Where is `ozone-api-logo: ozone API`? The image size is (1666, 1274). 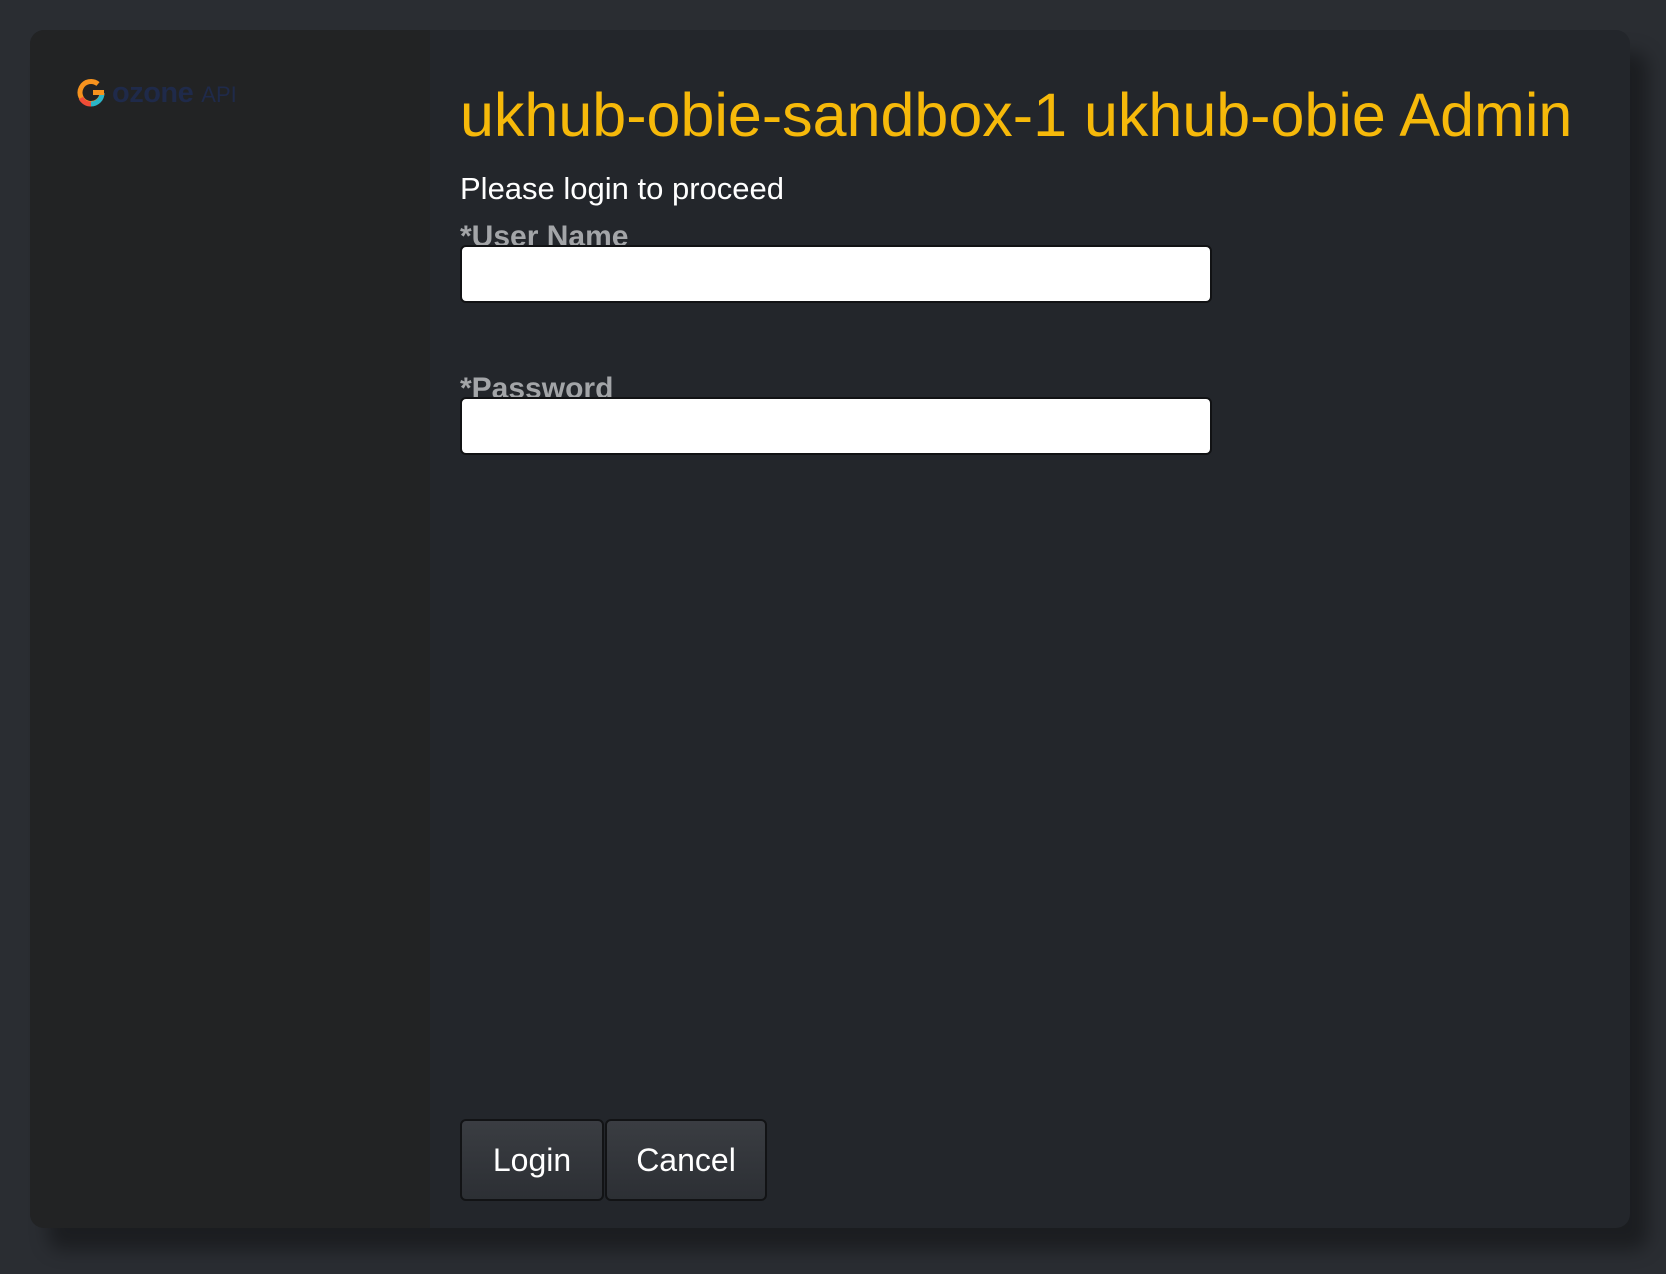 ozone-api-logo: ozone API is located at coordinates (156, 93).